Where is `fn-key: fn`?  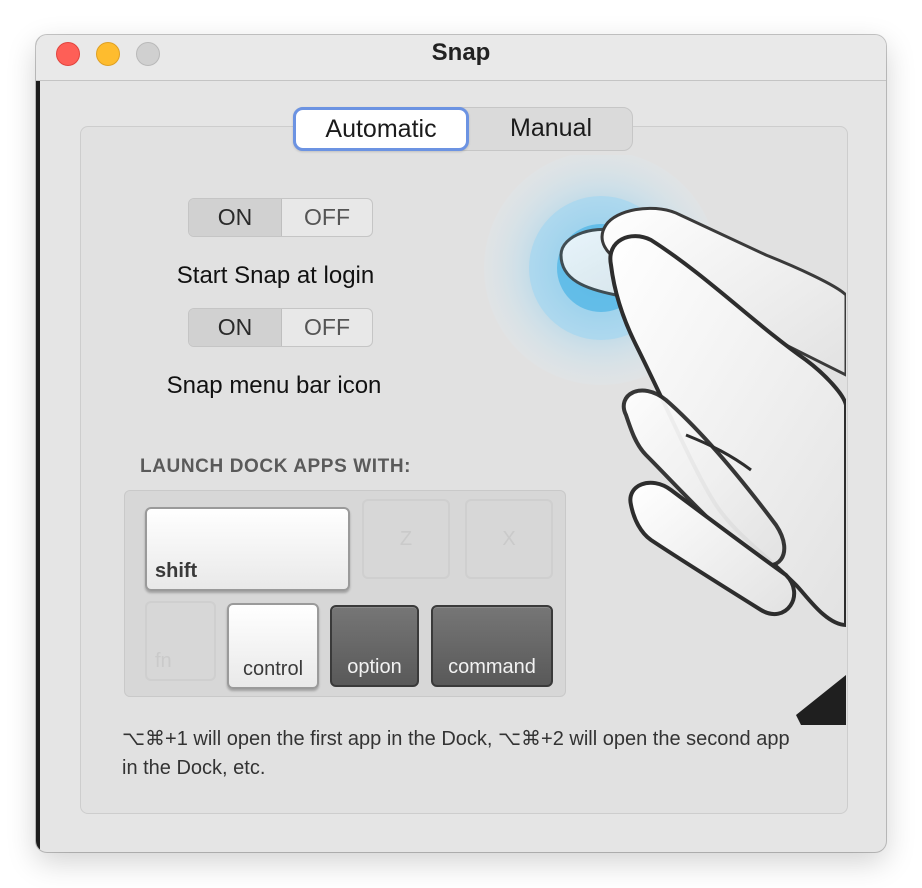
fn-key: fn is located at coordinates (180, 641).